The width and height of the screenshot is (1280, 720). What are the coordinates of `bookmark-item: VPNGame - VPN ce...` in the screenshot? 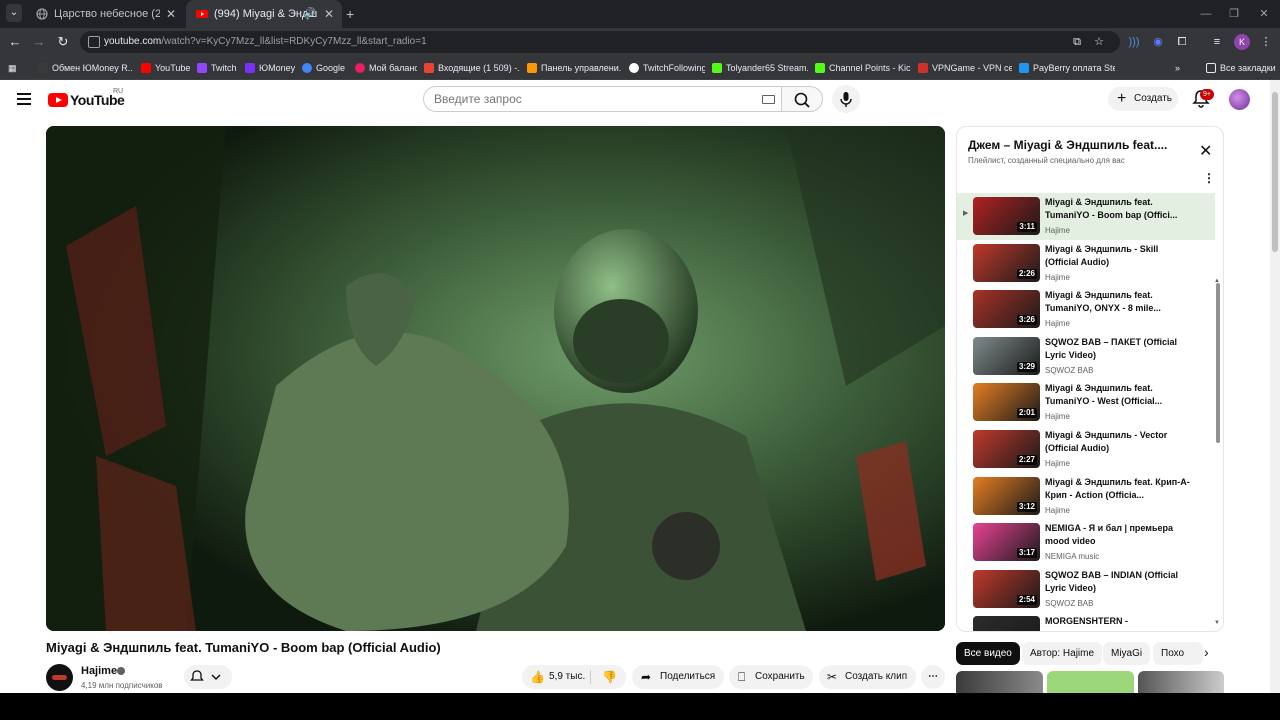 It's located at (965, 68).